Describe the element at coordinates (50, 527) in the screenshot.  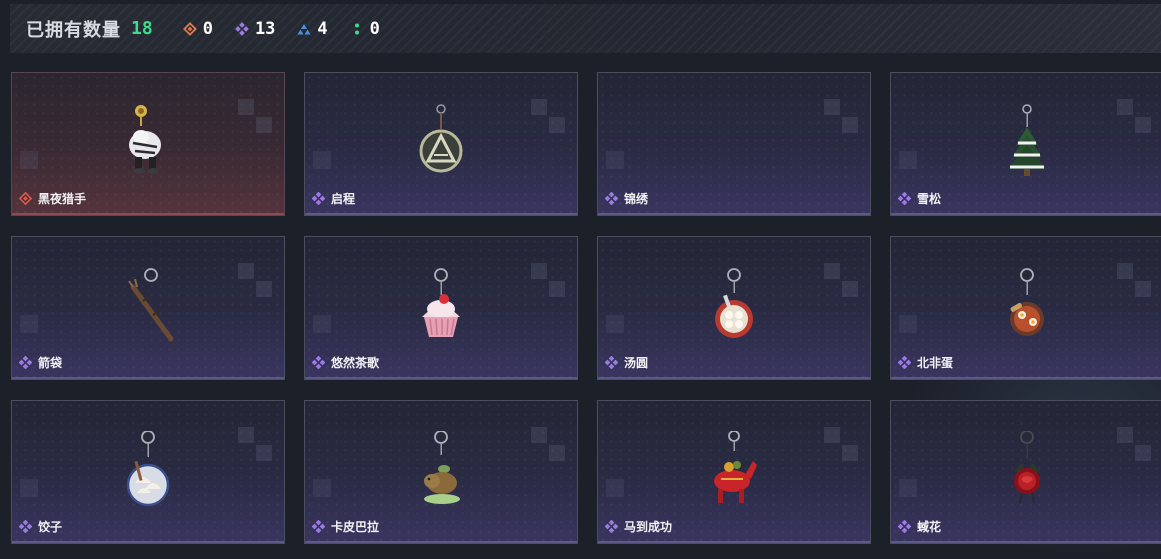
I see `charm-name: 饺子` at that location.